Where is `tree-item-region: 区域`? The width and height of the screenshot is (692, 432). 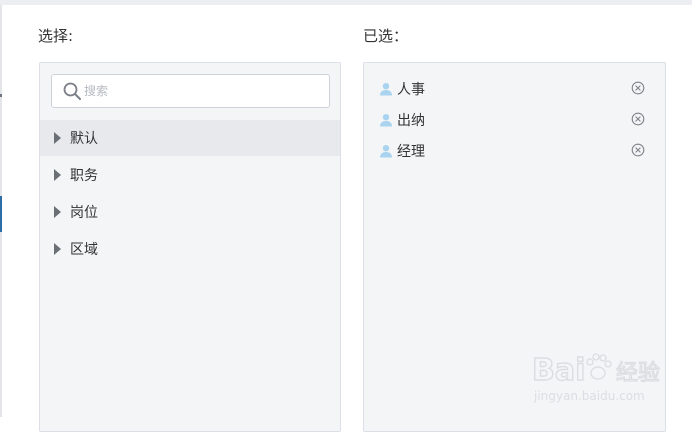
tree-item-region: 区域 is located at coordinates (190, 249).